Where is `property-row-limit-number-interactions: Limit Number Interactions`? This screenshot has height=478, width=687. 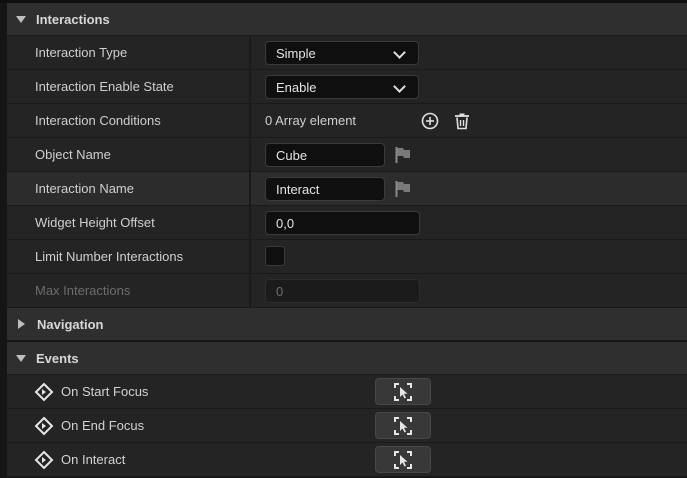
property-row-limit-number-interactions: Limit Number Interactions is located at coordinates (347, 257).